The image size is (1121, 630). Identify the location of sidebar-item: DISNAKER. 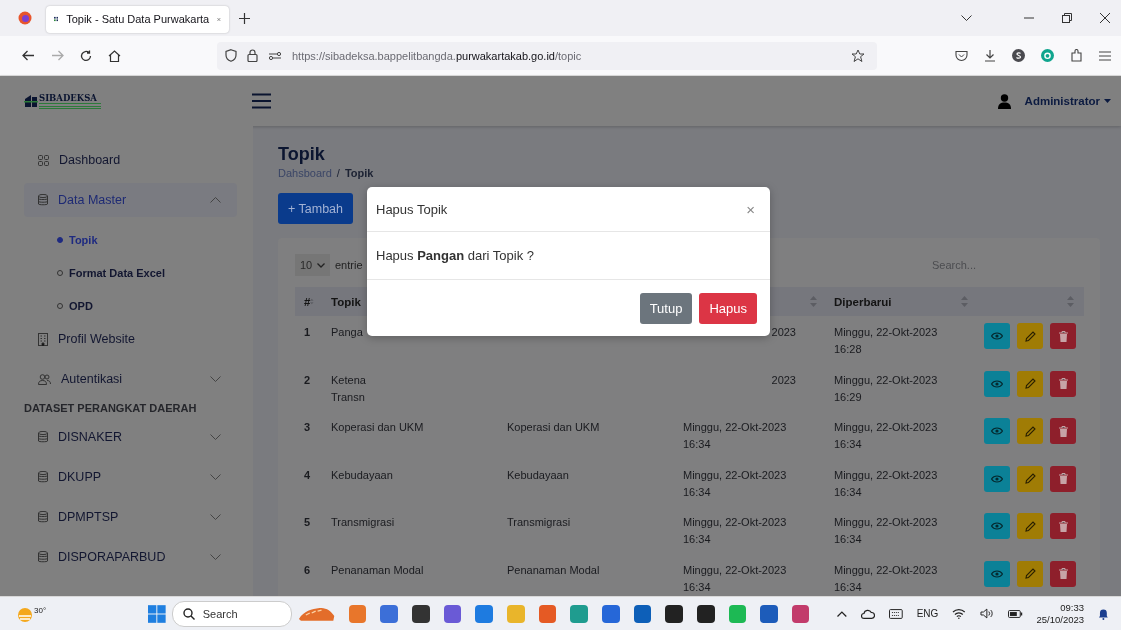
(130, 437).